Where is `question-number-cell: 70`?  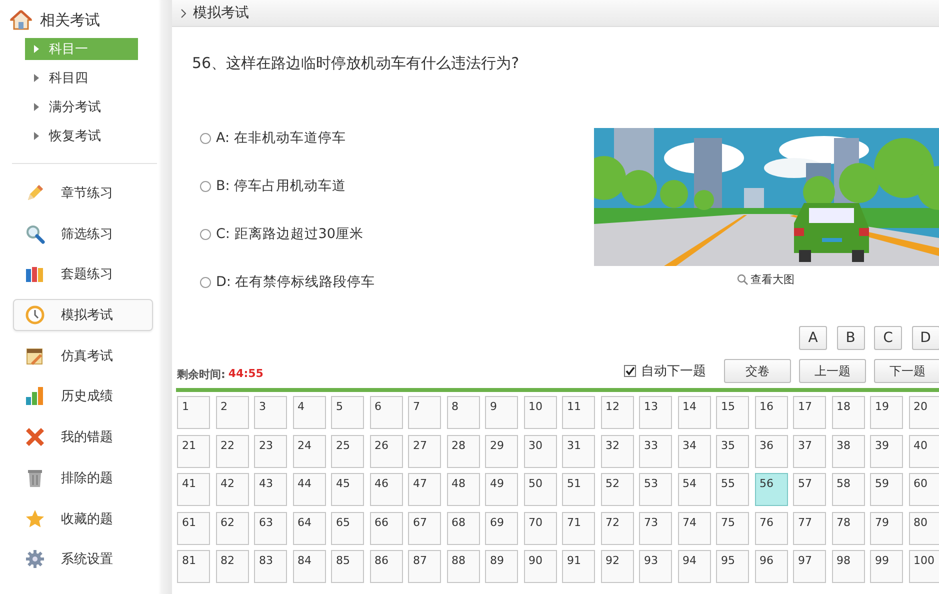
question-number-cell: 70 is located at coordinates (540, 528).